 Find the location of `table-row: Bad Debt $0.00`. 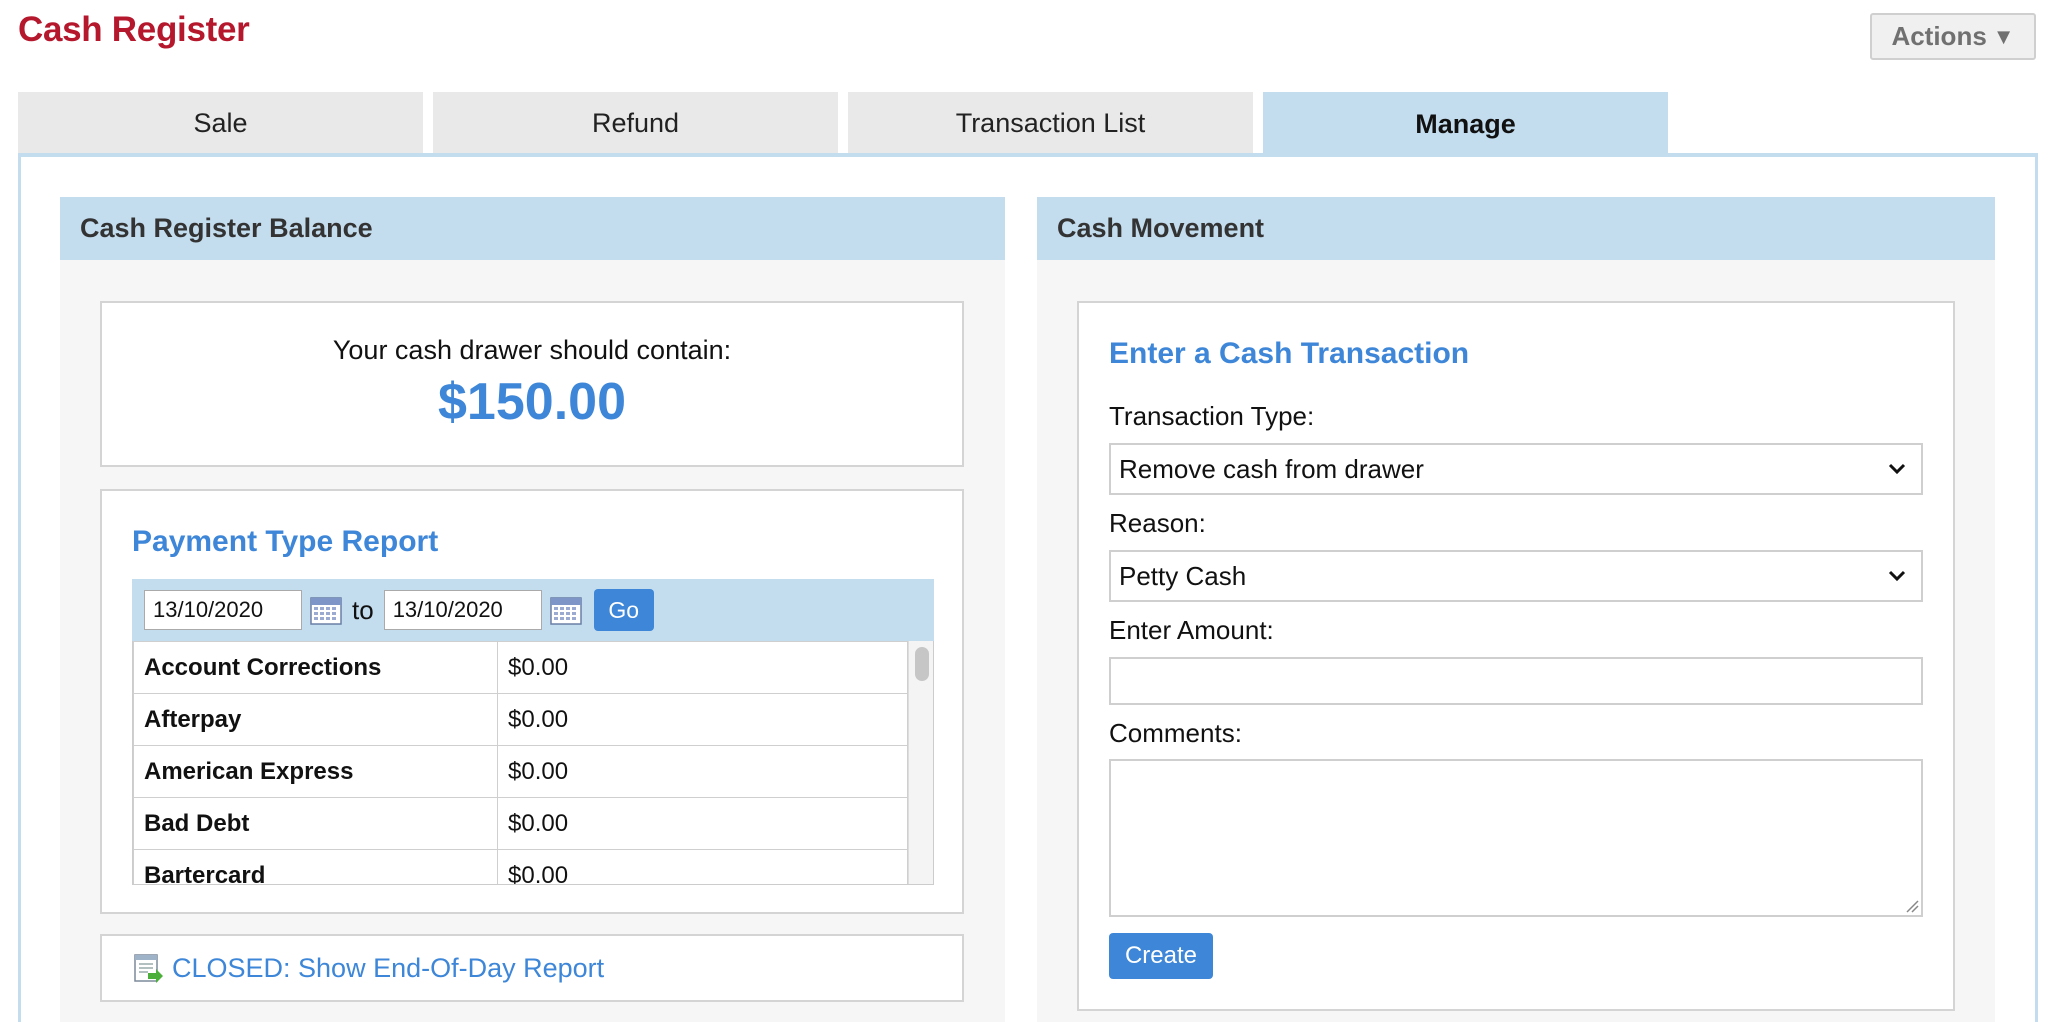

table-row: Bad Debt $0.00 is located at coordinates (520, 823).